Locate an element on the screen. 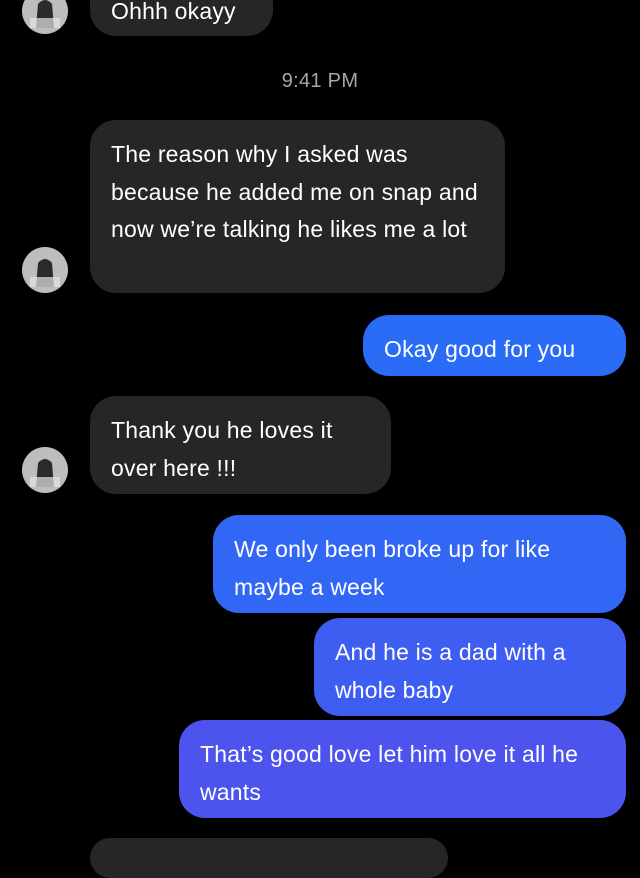  message-bubble-outgoing: Okay good for you is located at coordinates (494, 345).